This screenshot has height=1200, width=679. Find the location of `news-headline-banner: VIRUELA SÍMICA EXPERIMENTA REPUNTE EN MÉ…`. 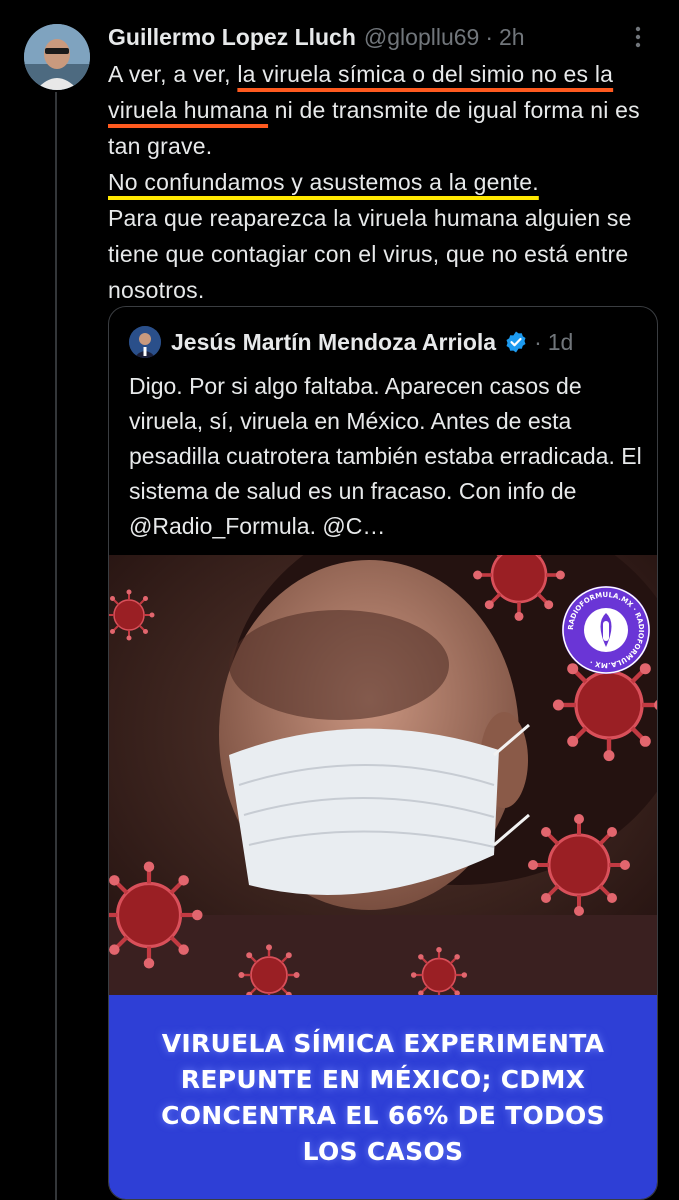

news-headline-banner: VIRUELA SÍMICA EXPERIMENTA REPUNTE EN MÉ… is located at coordinates (383, 1097).